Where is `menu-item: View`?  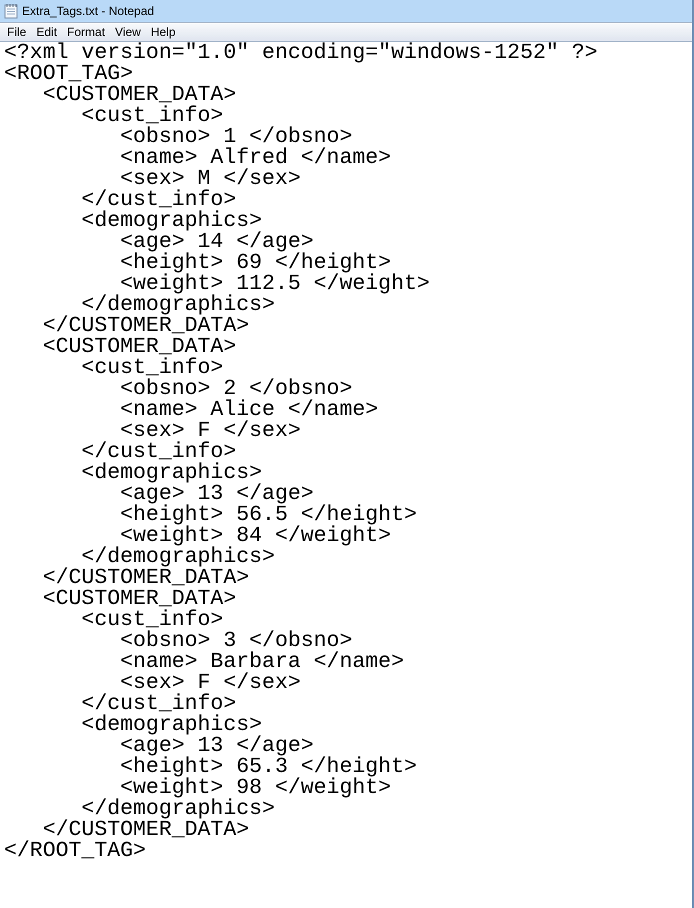 menu-item: View is located at coordinates (128, 32).